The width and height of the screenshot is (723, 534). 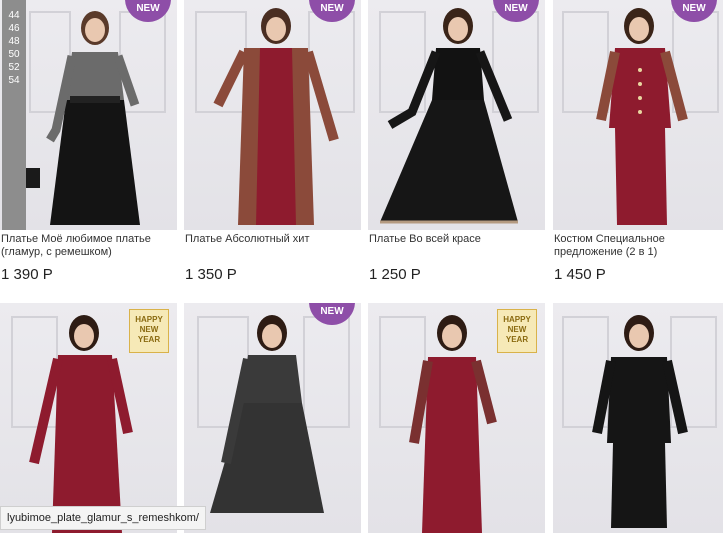 What do you see at coordinates (14, 67) in the screenshot?
I see `size-option: 52` at bounding box center [14, 67].